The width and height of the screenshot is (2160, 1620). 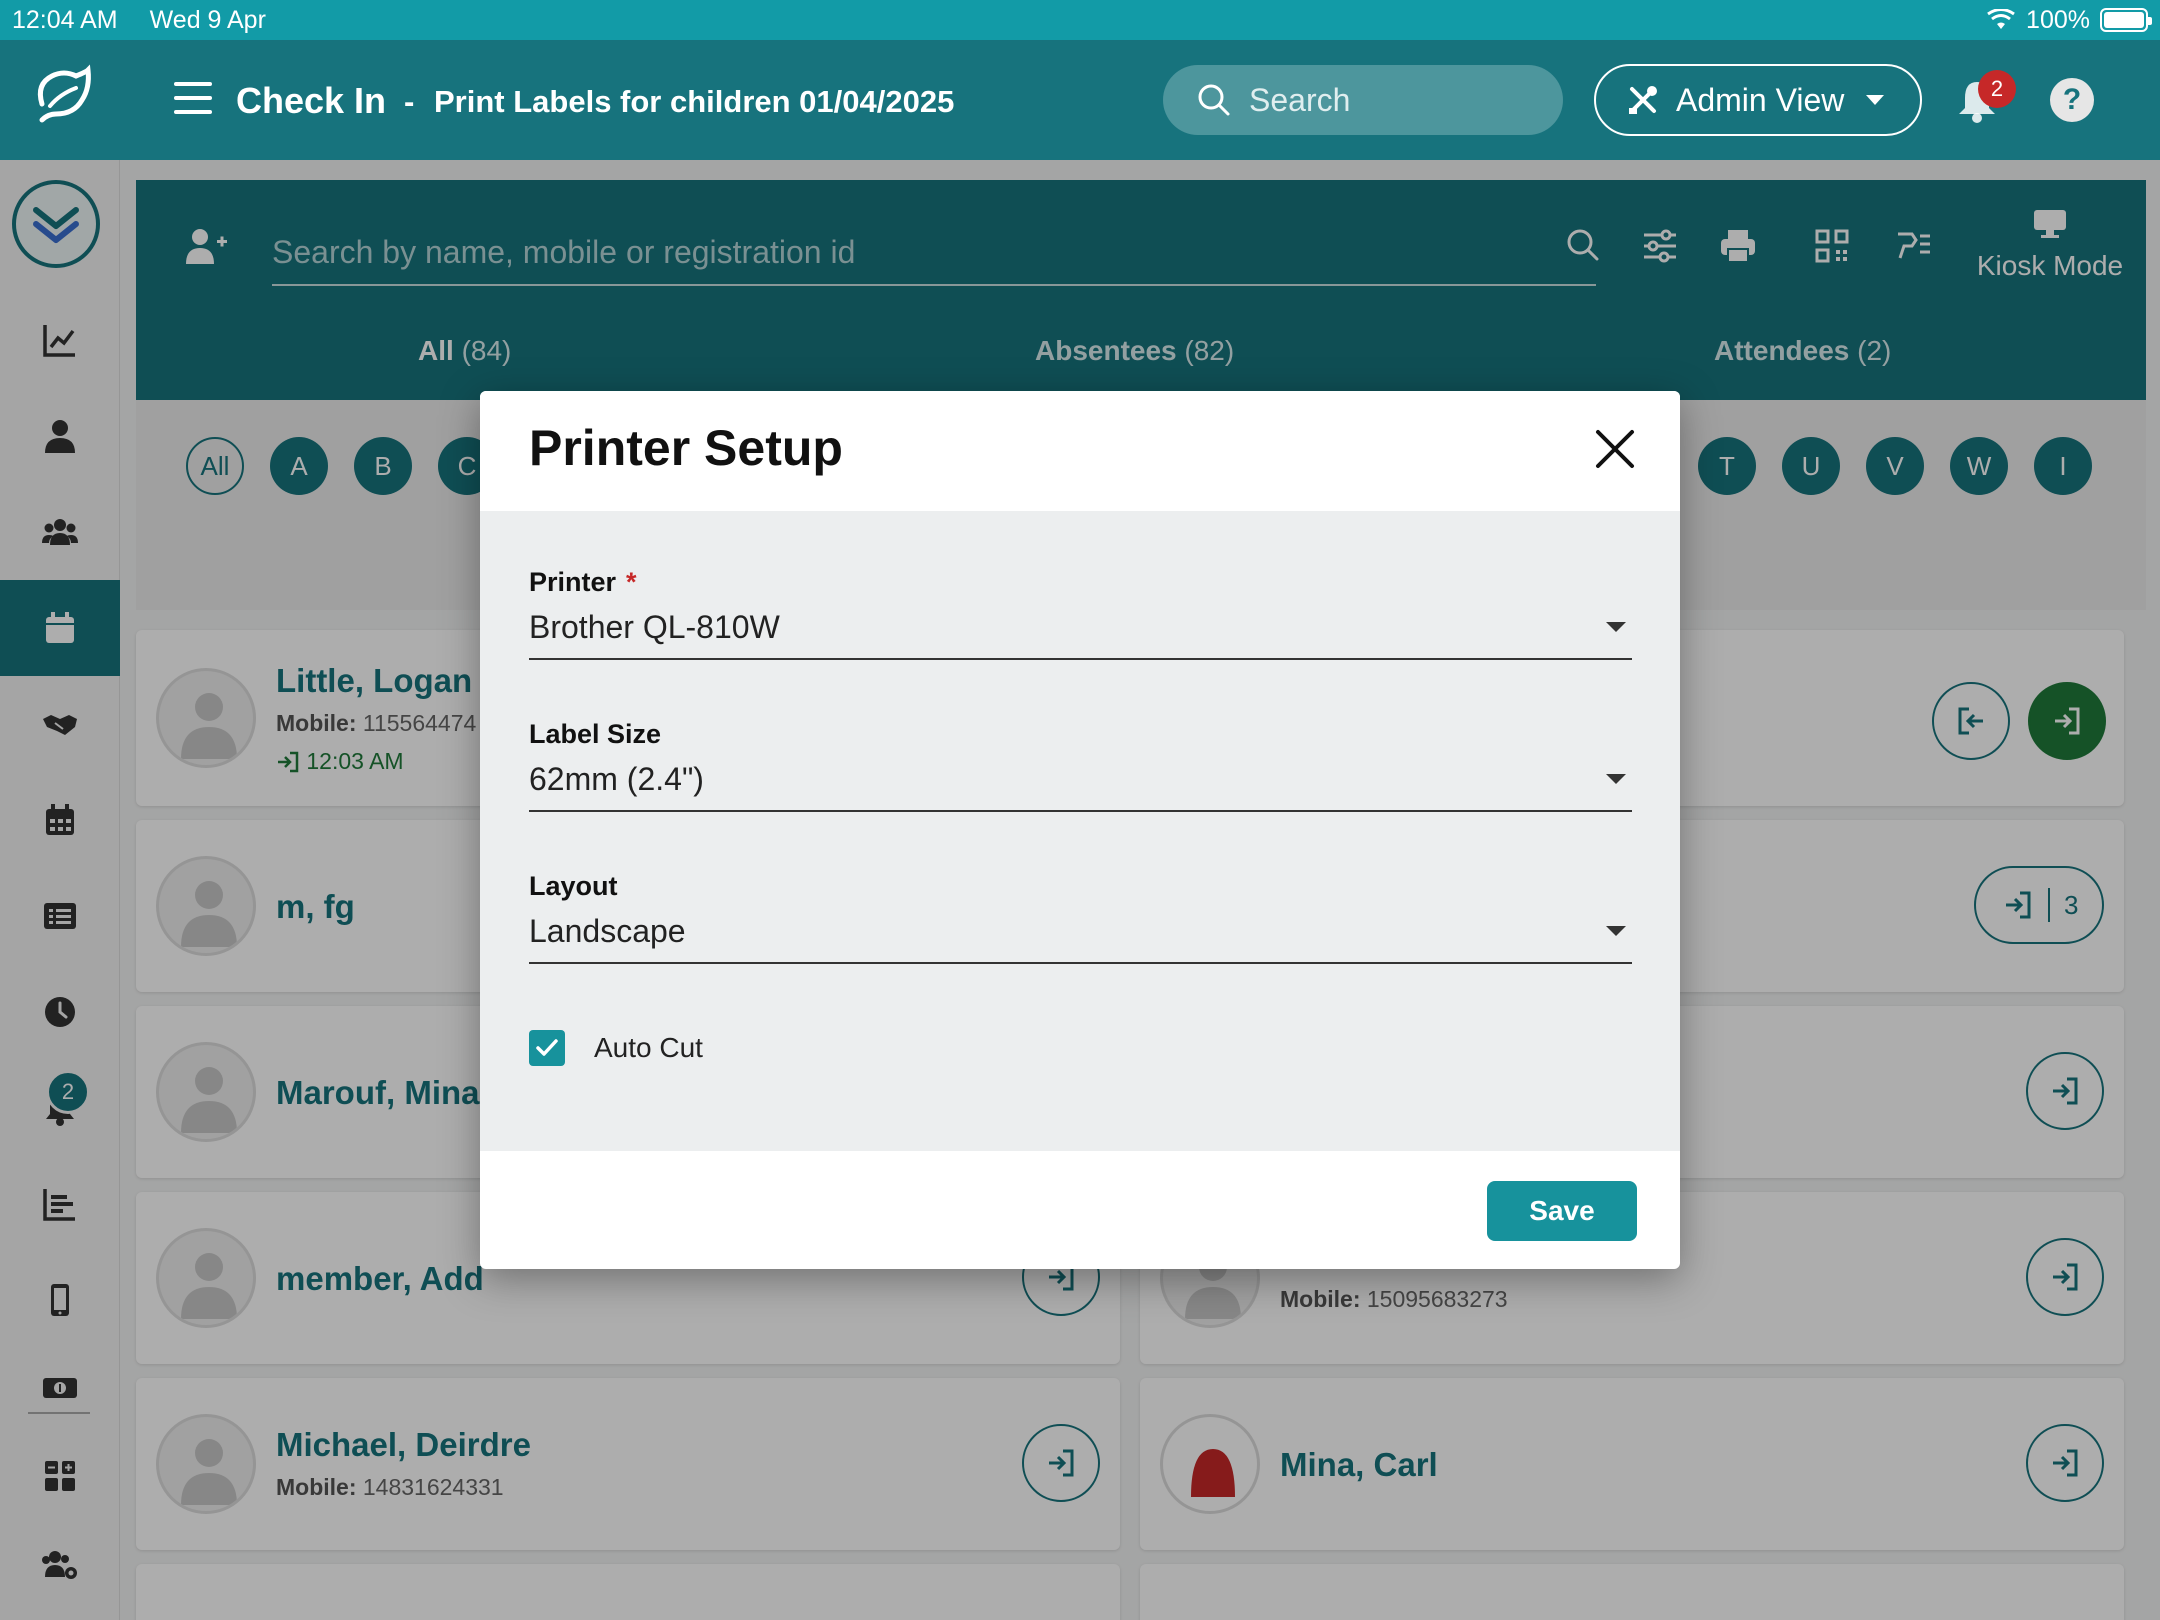 What do you see at coordinates (616, 778) in the screenshot?
I see `label-size-value-text: 62mm (2.4")` at bounding box center [616, 778].